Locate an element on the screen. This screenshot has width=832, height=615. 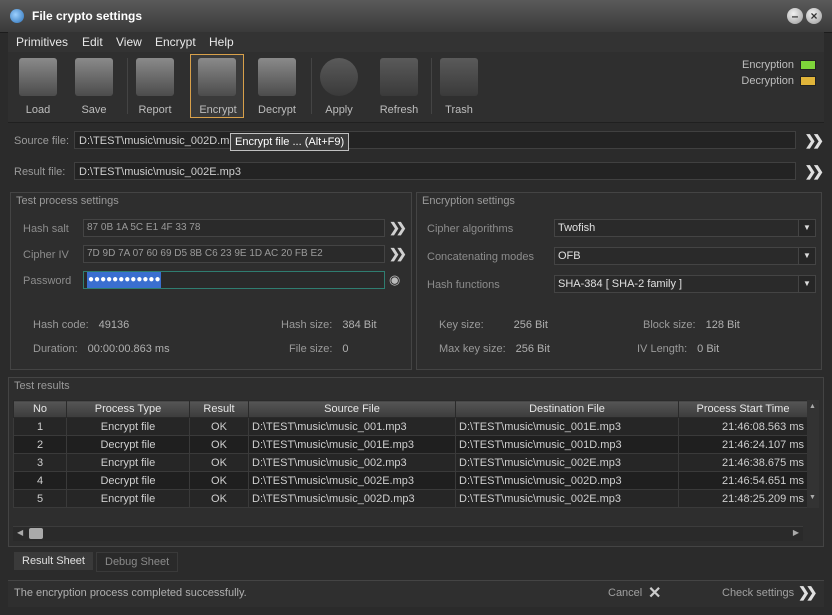
check-settings-label: Check settings is located at coordinates (758, 593).